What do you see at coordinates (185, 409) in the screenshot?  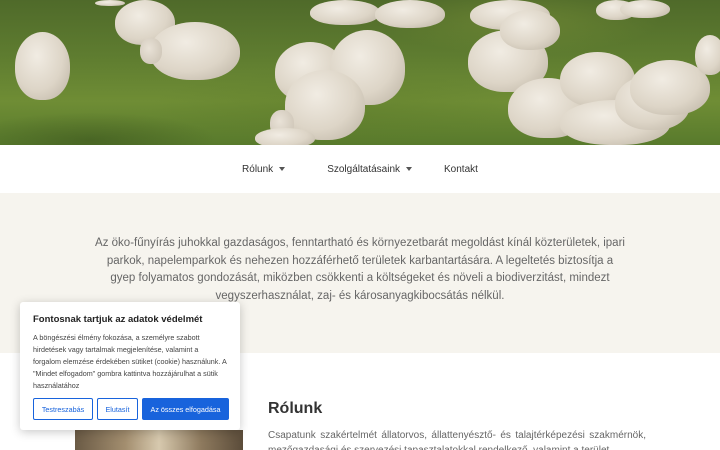 I see `accept-all-button: Az összes elfogadása` at bounding box center [185, 409].